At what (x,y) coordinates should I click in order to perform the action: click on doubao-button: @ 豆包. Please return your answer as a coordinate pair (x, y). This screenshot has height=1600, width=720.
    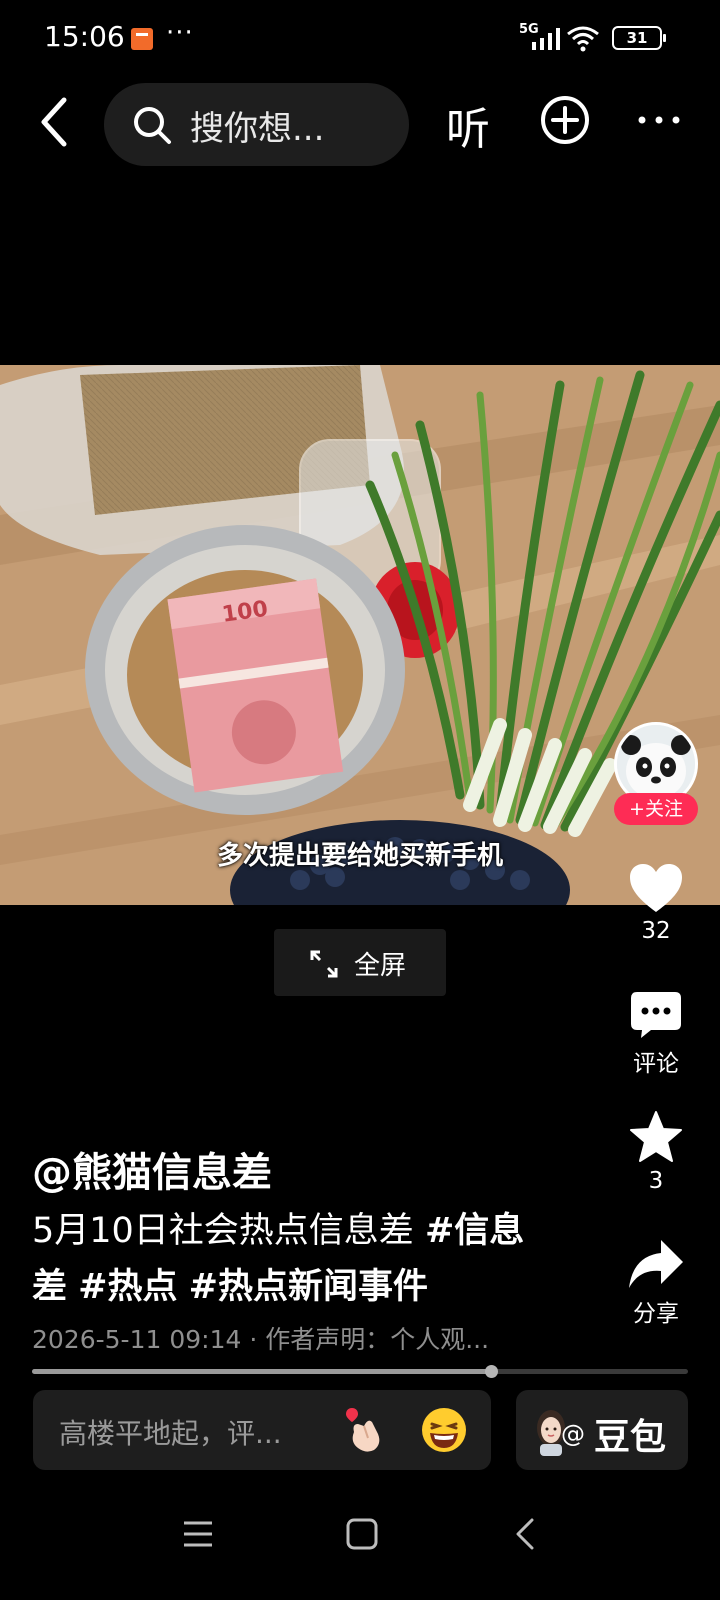
    Looking at the image, I should click on (602, 1430).